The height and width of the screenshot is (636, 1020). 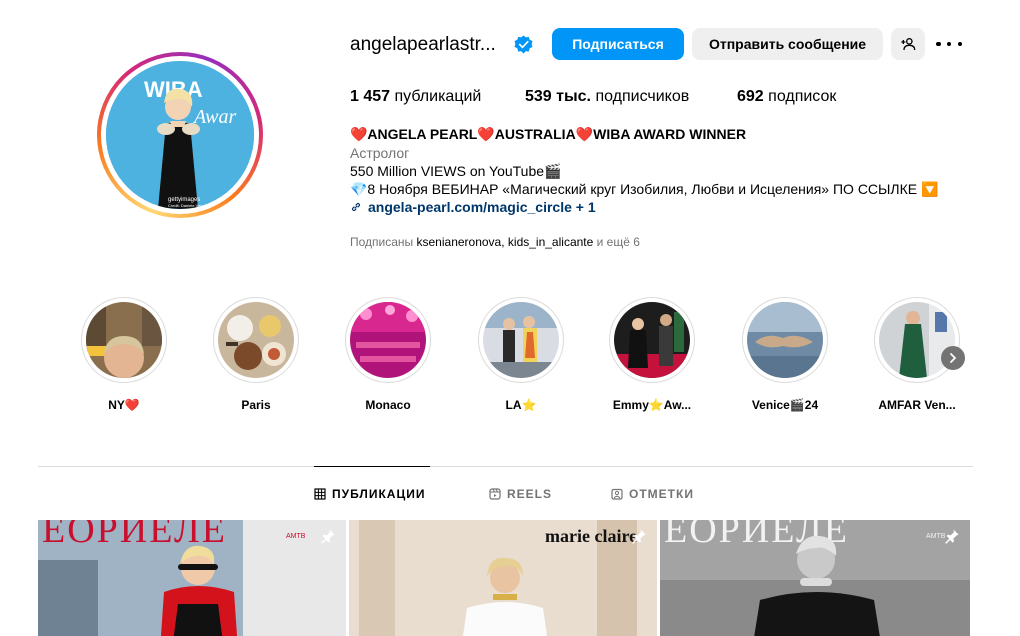 What do you see at coordinates (124, 405) in the screenshot?
I see `highlight-label: NY❤️` at bounding box center [124, 405].